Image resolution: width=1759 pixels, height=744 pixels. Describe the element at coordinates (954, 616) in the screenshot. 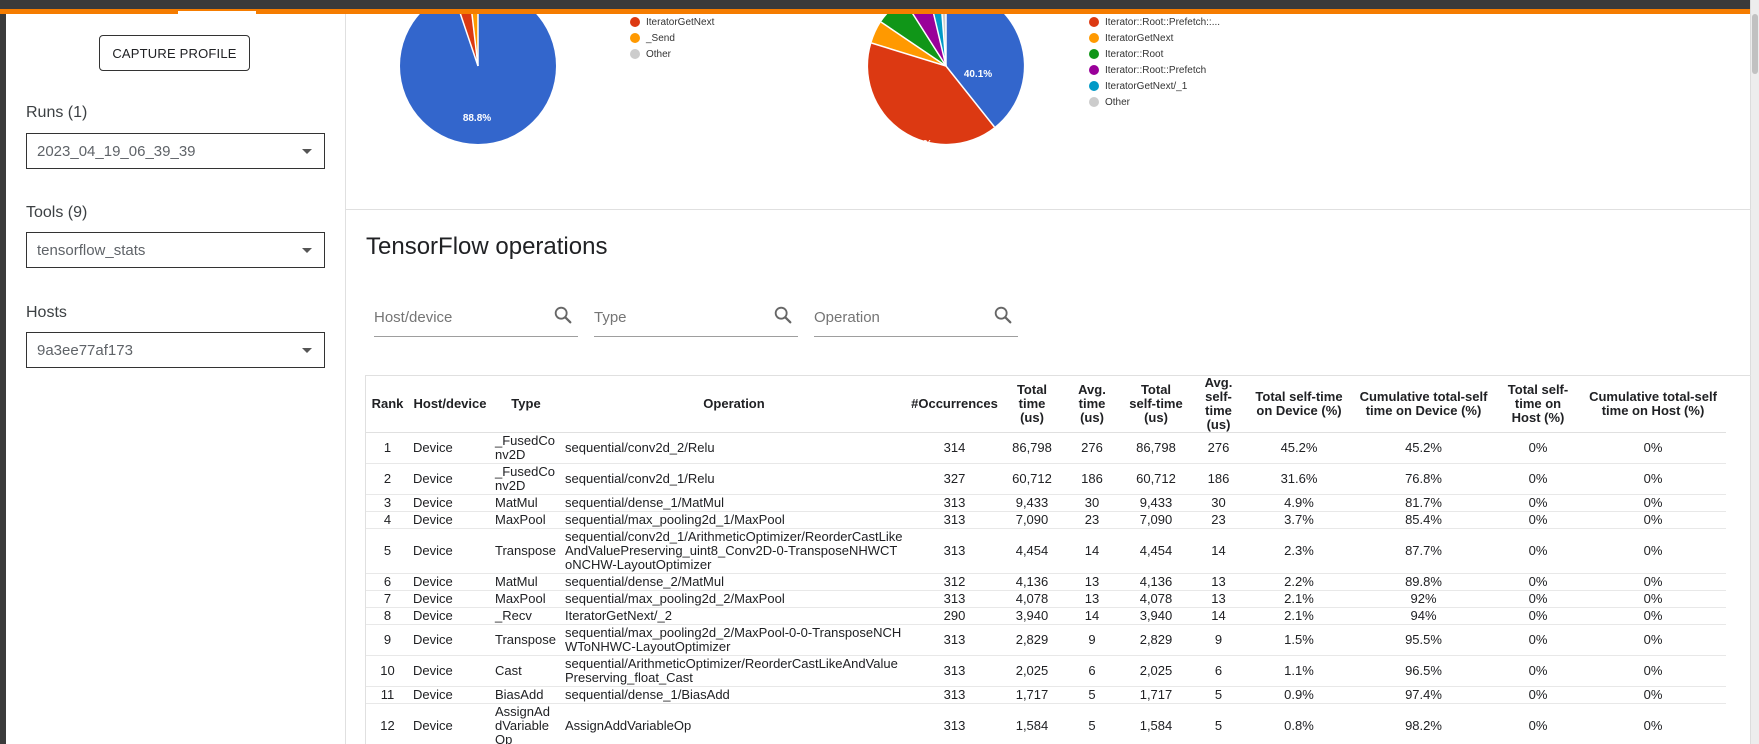

I see `occurrences-cell: 290` at that location.